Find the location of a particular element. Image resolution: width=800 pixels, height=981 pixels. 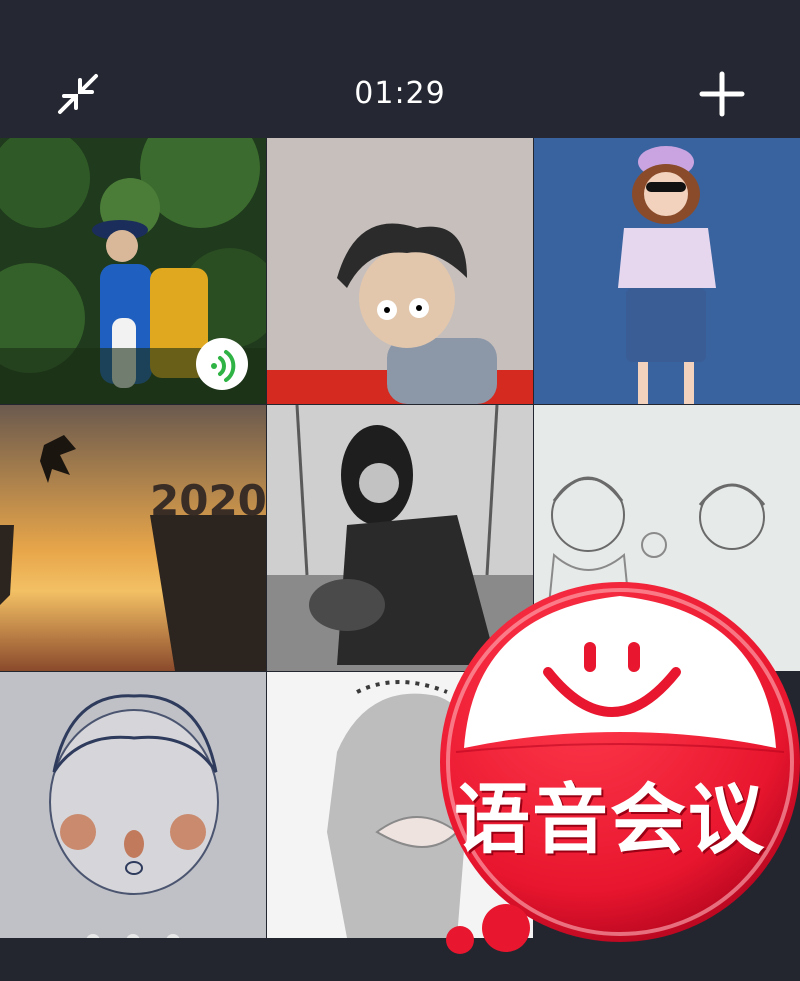

top-bar: 01:29 is located at coordinates (400, 69).